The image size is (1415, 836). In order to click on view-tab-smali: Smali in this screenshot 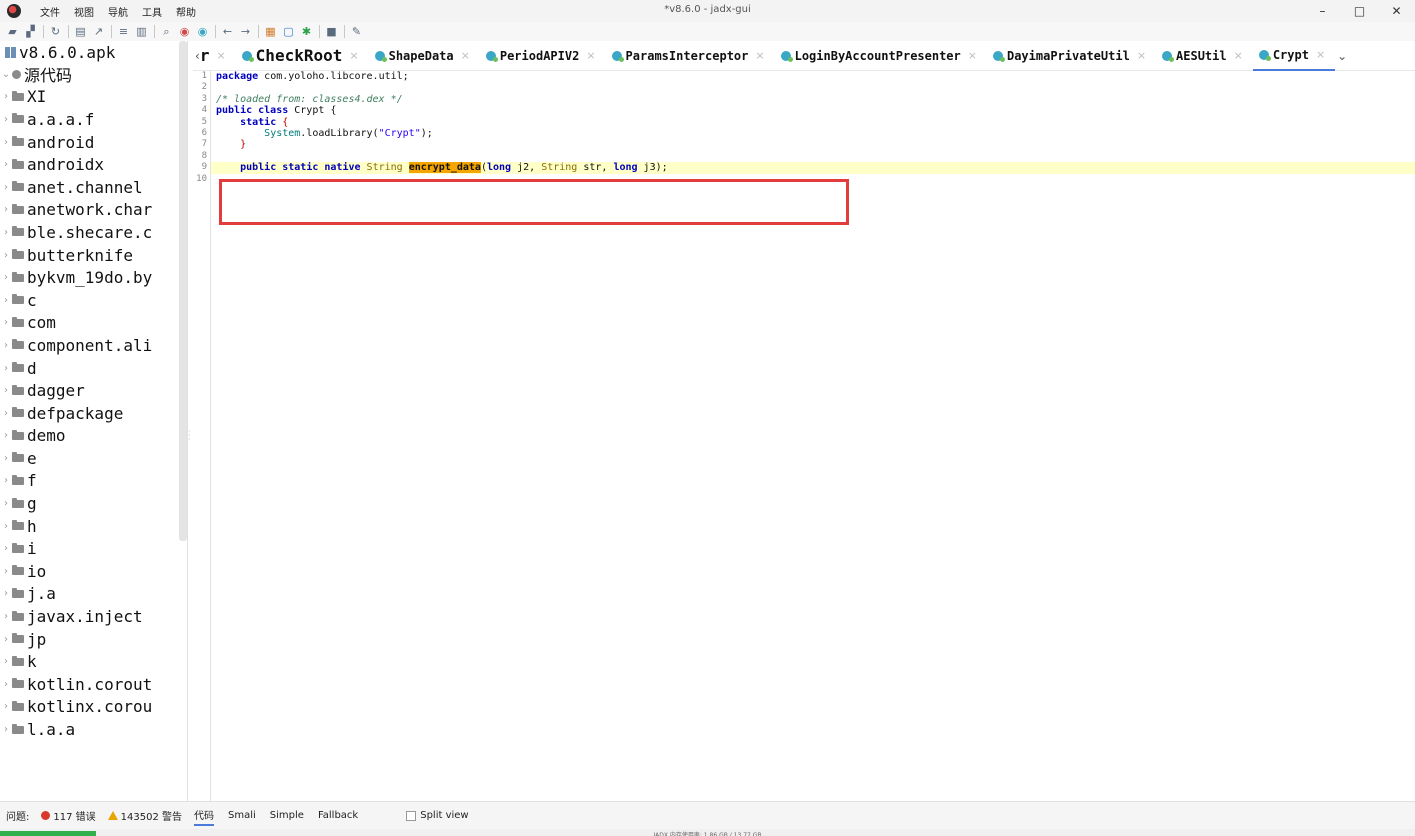, I will do `click(242, 815)`.